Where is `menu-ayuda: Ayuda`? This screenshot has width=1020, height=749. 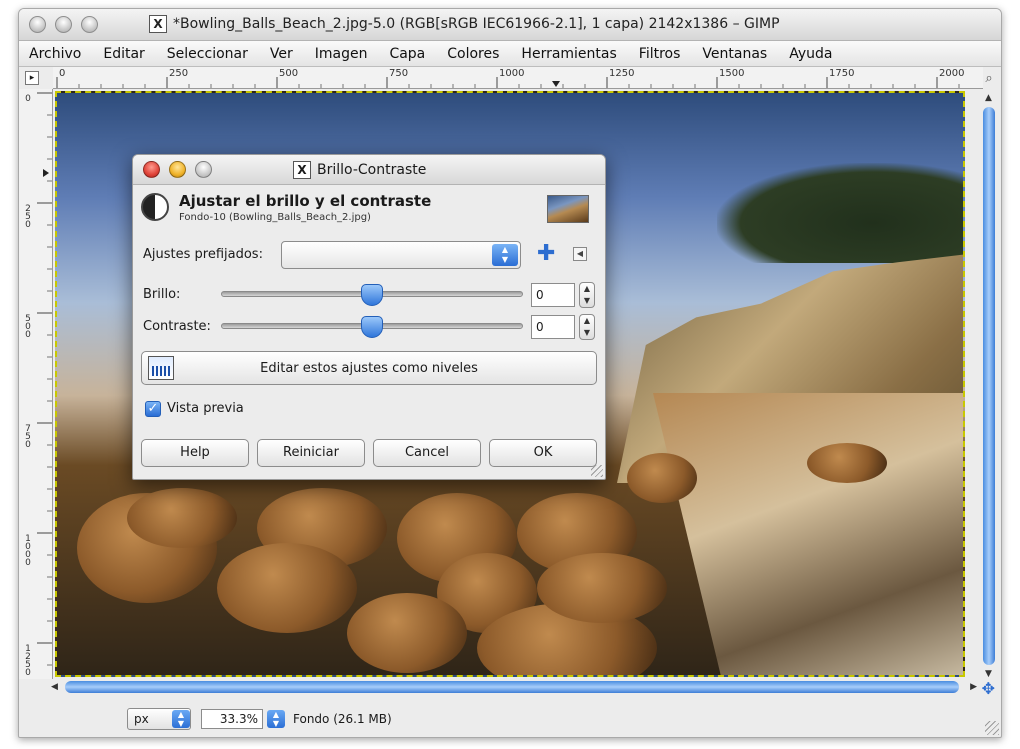
menu-ayuda: Ayuda is located at coordinates (810, 54).